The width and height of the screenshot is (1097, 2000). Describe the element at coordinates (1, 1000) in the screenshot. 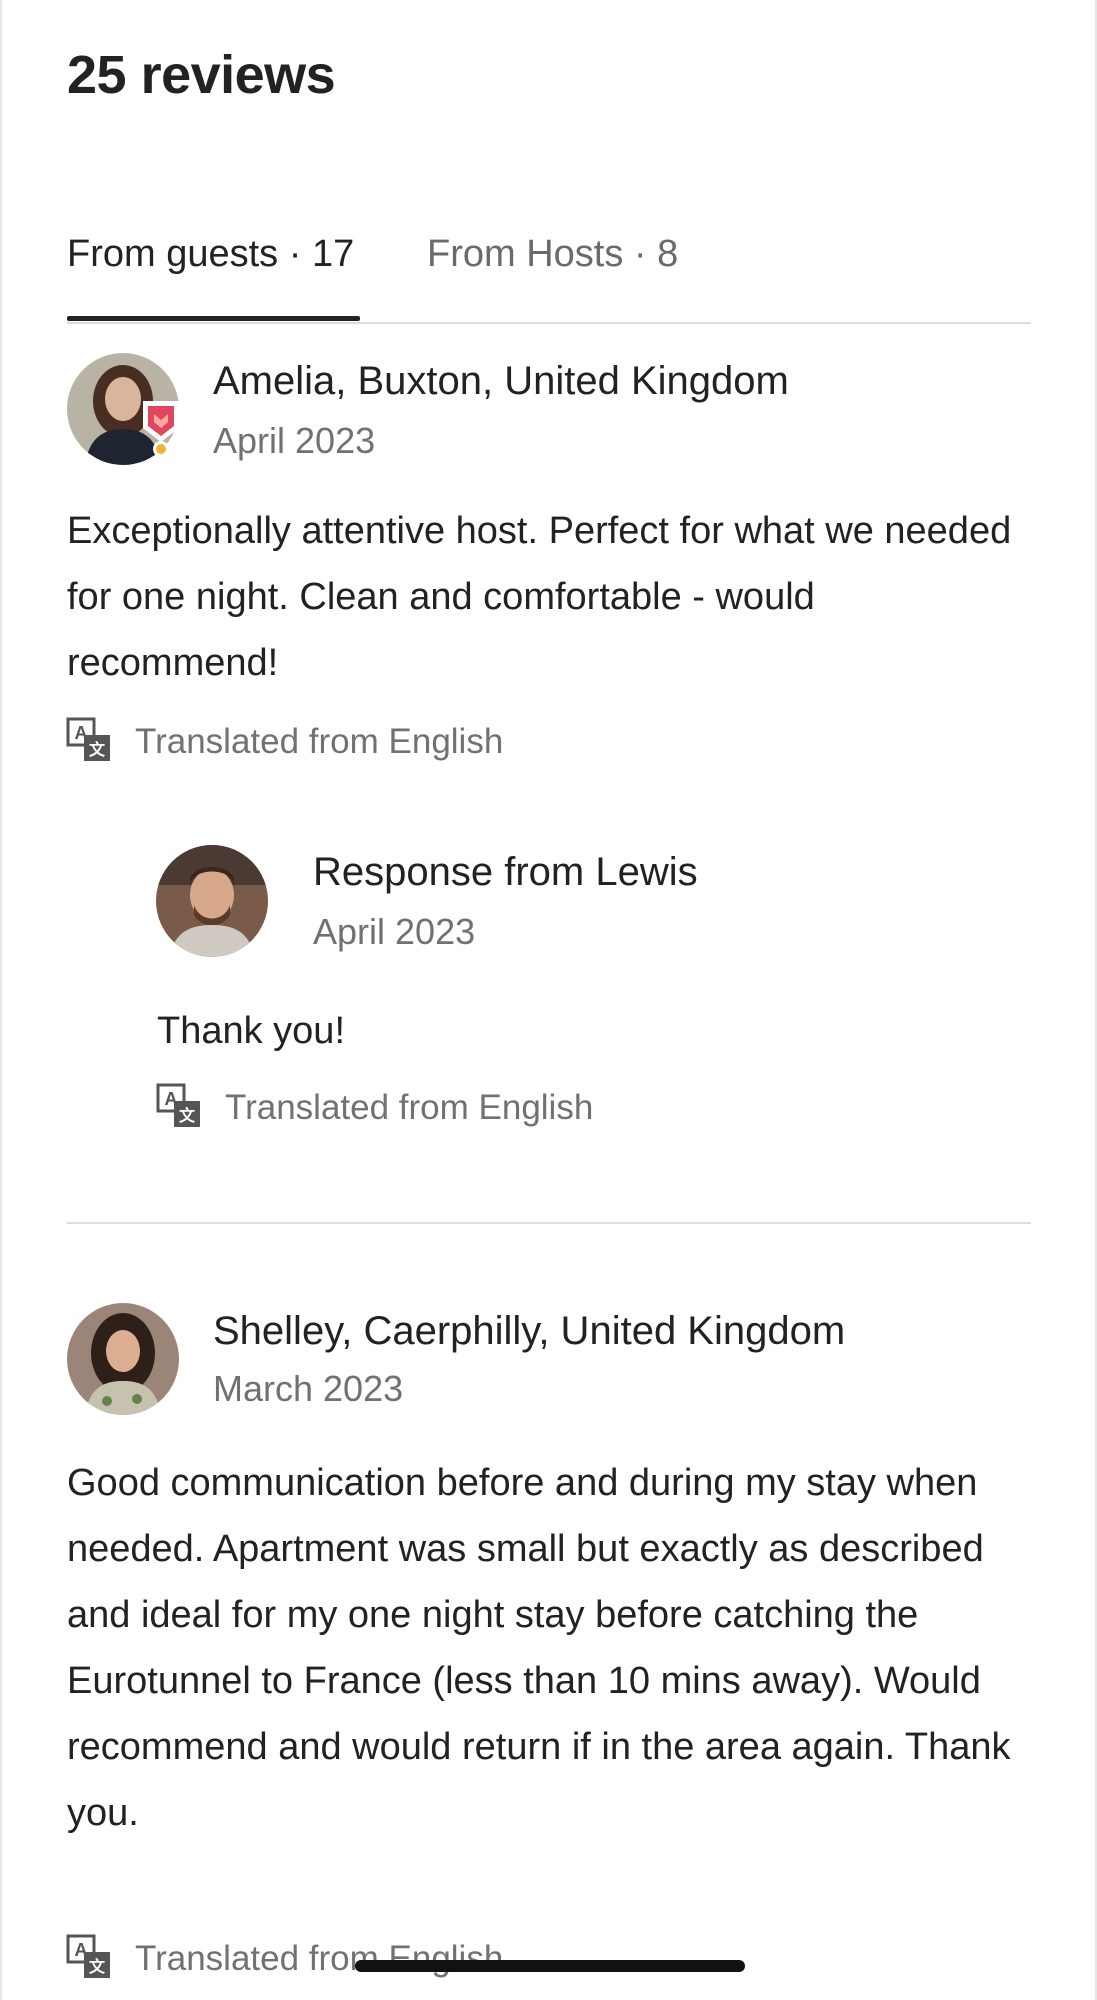

I see `page-edge-left` at that location.